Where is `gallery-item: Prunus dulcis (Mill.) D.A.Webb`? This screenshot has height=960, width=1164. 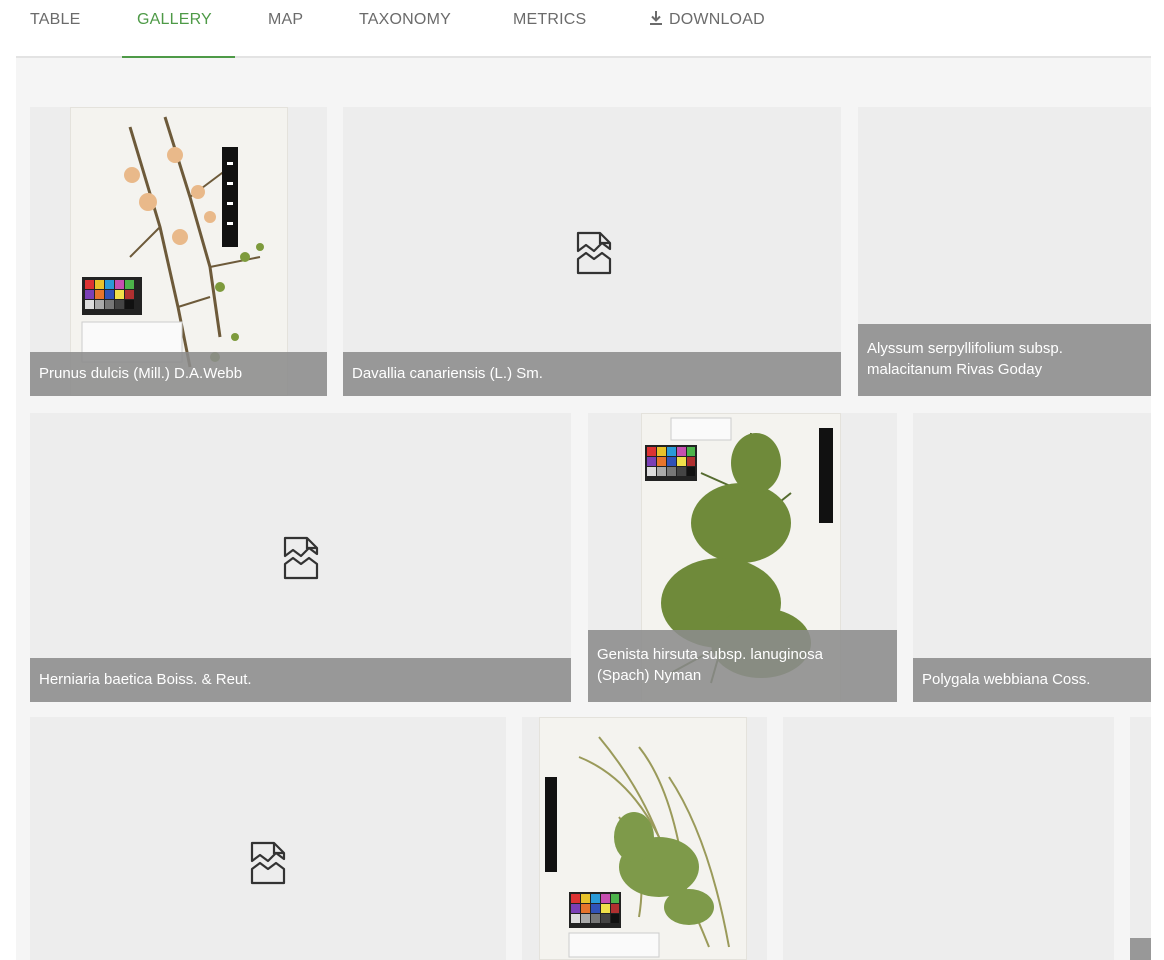
gallery-item: Prunus dulcis (Mill.) D.A.Webb is located at coordinates (178, 251).